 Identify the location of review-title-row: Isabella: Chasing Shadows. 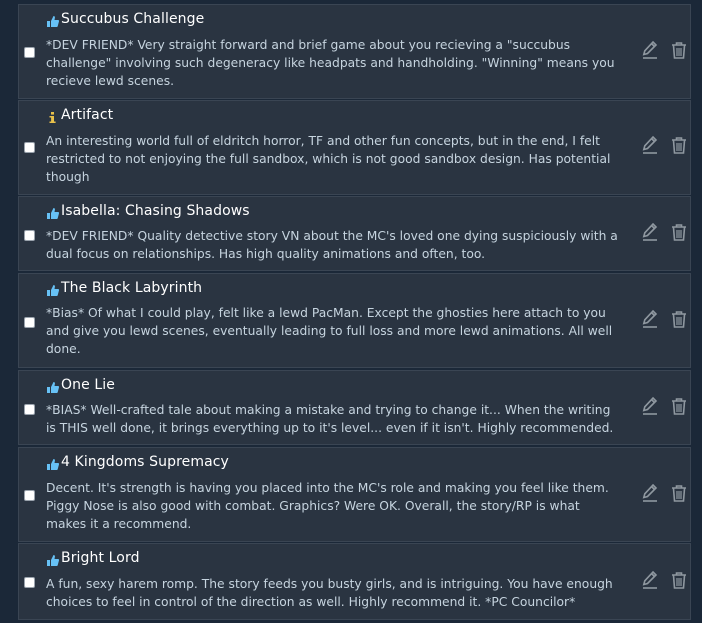
(148, 211).